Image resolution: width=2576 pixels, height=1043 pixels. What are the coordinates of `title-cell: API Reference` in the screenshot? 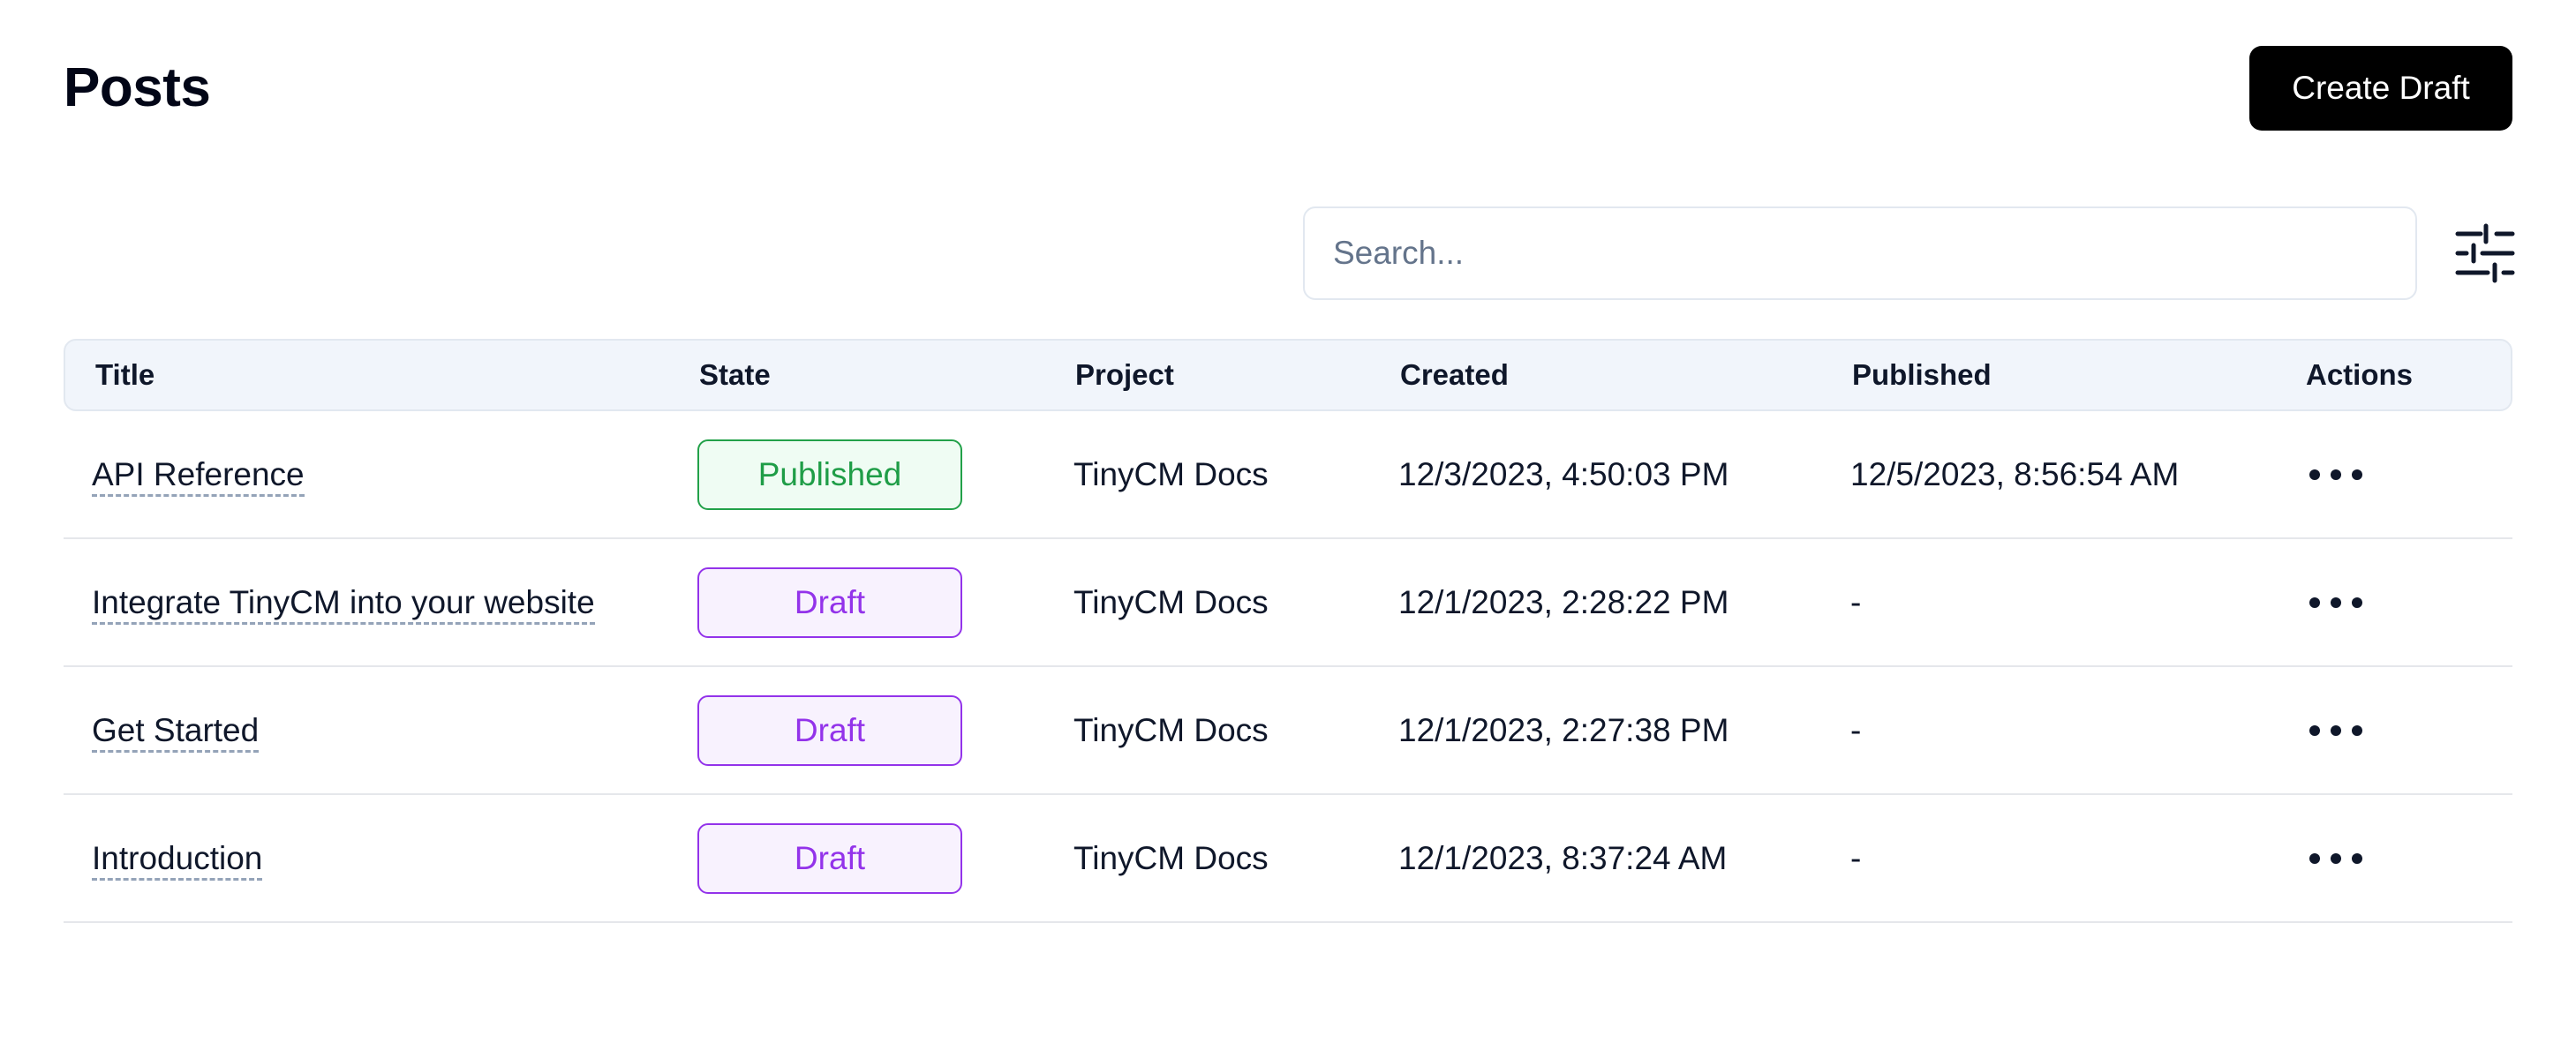 It's located at (199, 474).